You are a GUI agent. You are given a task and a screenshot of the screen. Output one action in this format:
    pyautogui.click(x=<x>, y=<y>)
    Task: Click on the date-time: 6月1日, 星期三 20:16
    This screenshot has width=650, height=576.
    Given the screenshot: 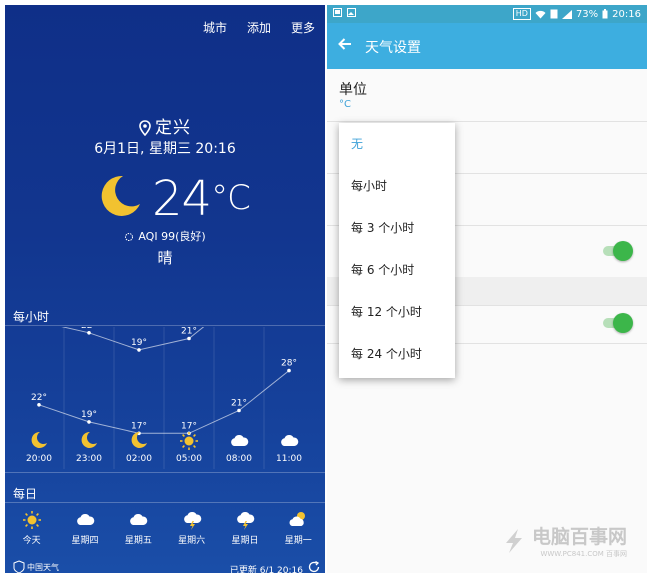 What is the action you would take?
    pyautogui.click(x=165, y=149)
    